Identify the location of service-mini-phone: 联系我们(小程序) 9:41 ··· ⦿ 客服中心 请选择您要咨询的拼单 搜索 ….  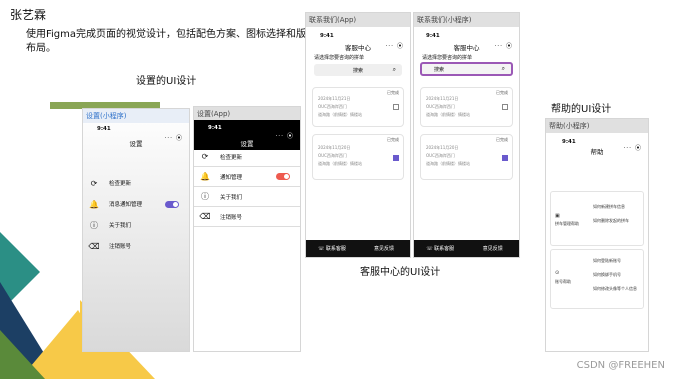
(466, 135).